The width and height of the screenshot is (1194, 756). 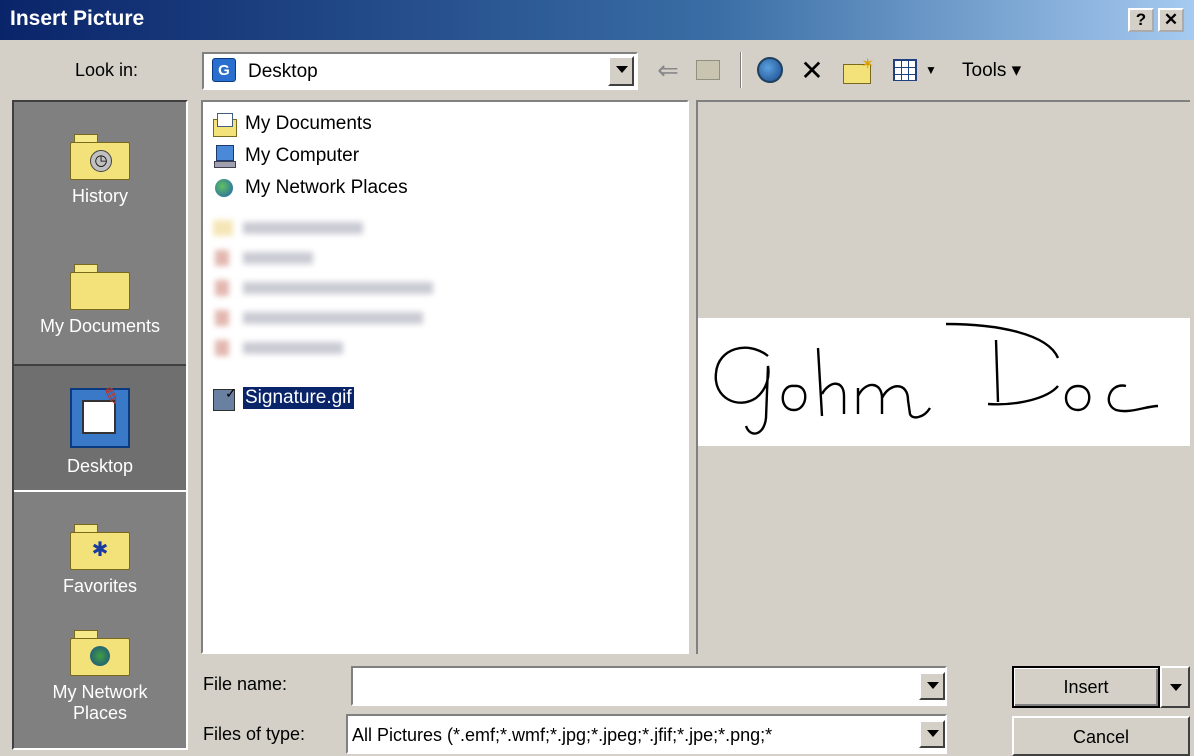 I want to click on place-my-documents: My Documents, so click(x=100, y=298).